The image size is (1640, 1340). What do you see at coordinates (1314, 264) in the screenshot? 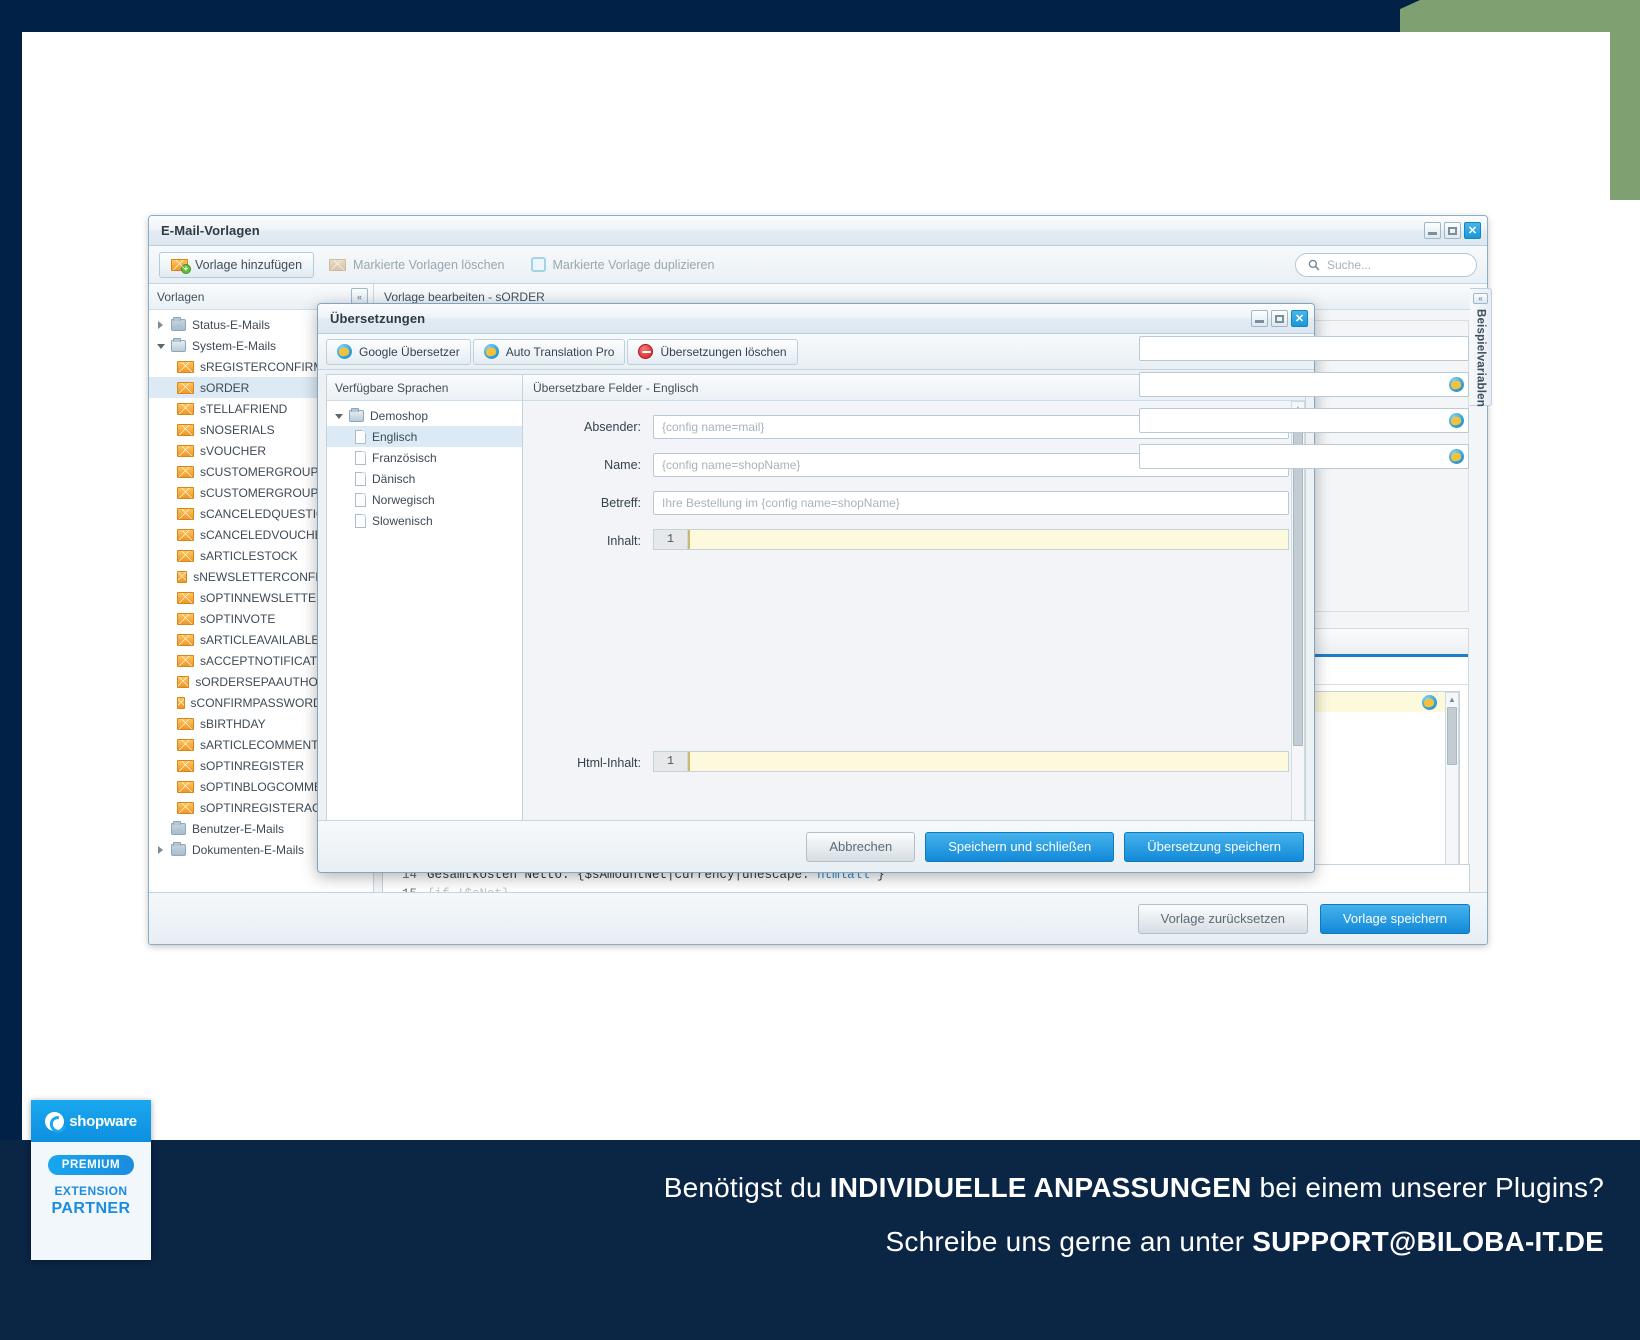
I see `search-icon` at bounding box center [1314, 264].